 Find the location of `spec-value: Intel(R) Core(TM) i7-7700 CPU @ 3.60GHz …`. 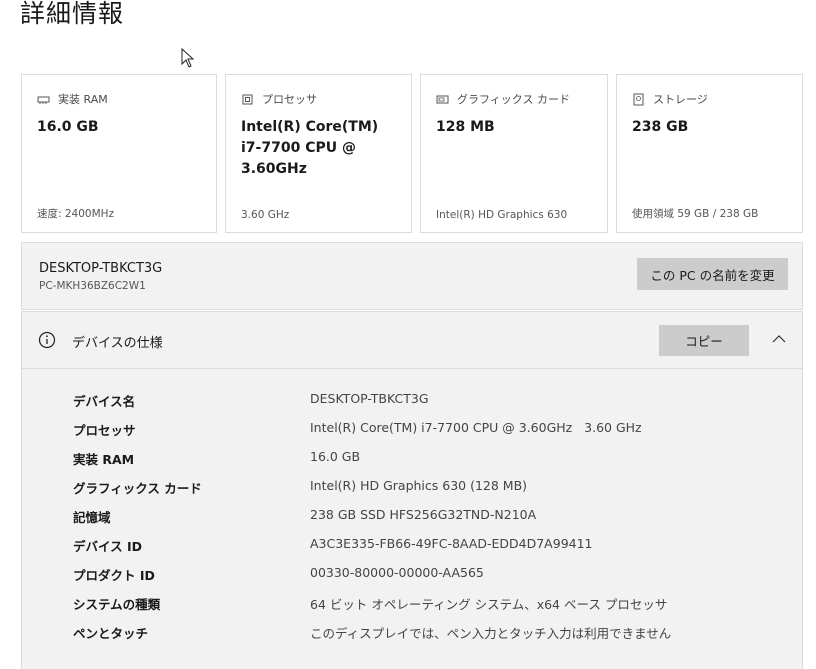

spec-value: Intel(R) Core(TM) i7-7700 CPU @ 3.60GHz … is located at coordinates (476, 427).